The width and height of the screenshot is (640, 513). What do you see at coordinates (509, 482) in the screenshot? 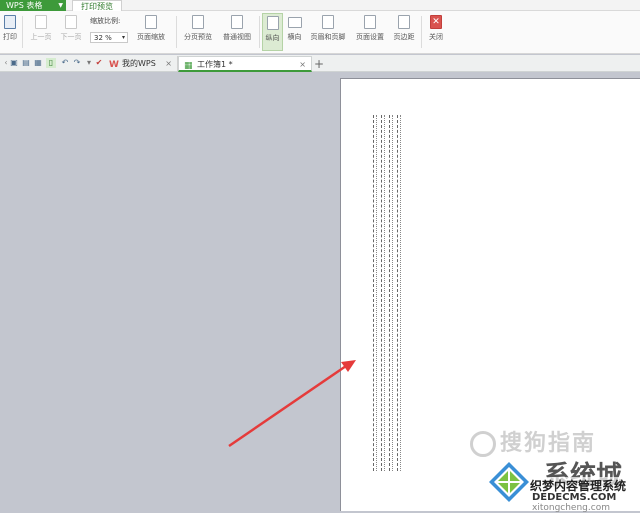
I see `windows-logo-icon` at bounding box center [509, 482].